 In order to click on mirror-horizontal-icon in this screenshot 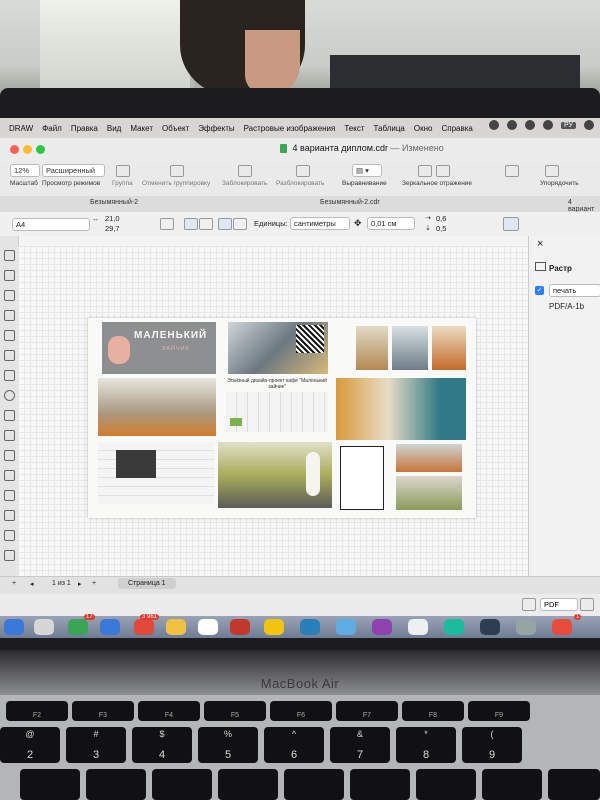, I will do `click(425, 171)`.